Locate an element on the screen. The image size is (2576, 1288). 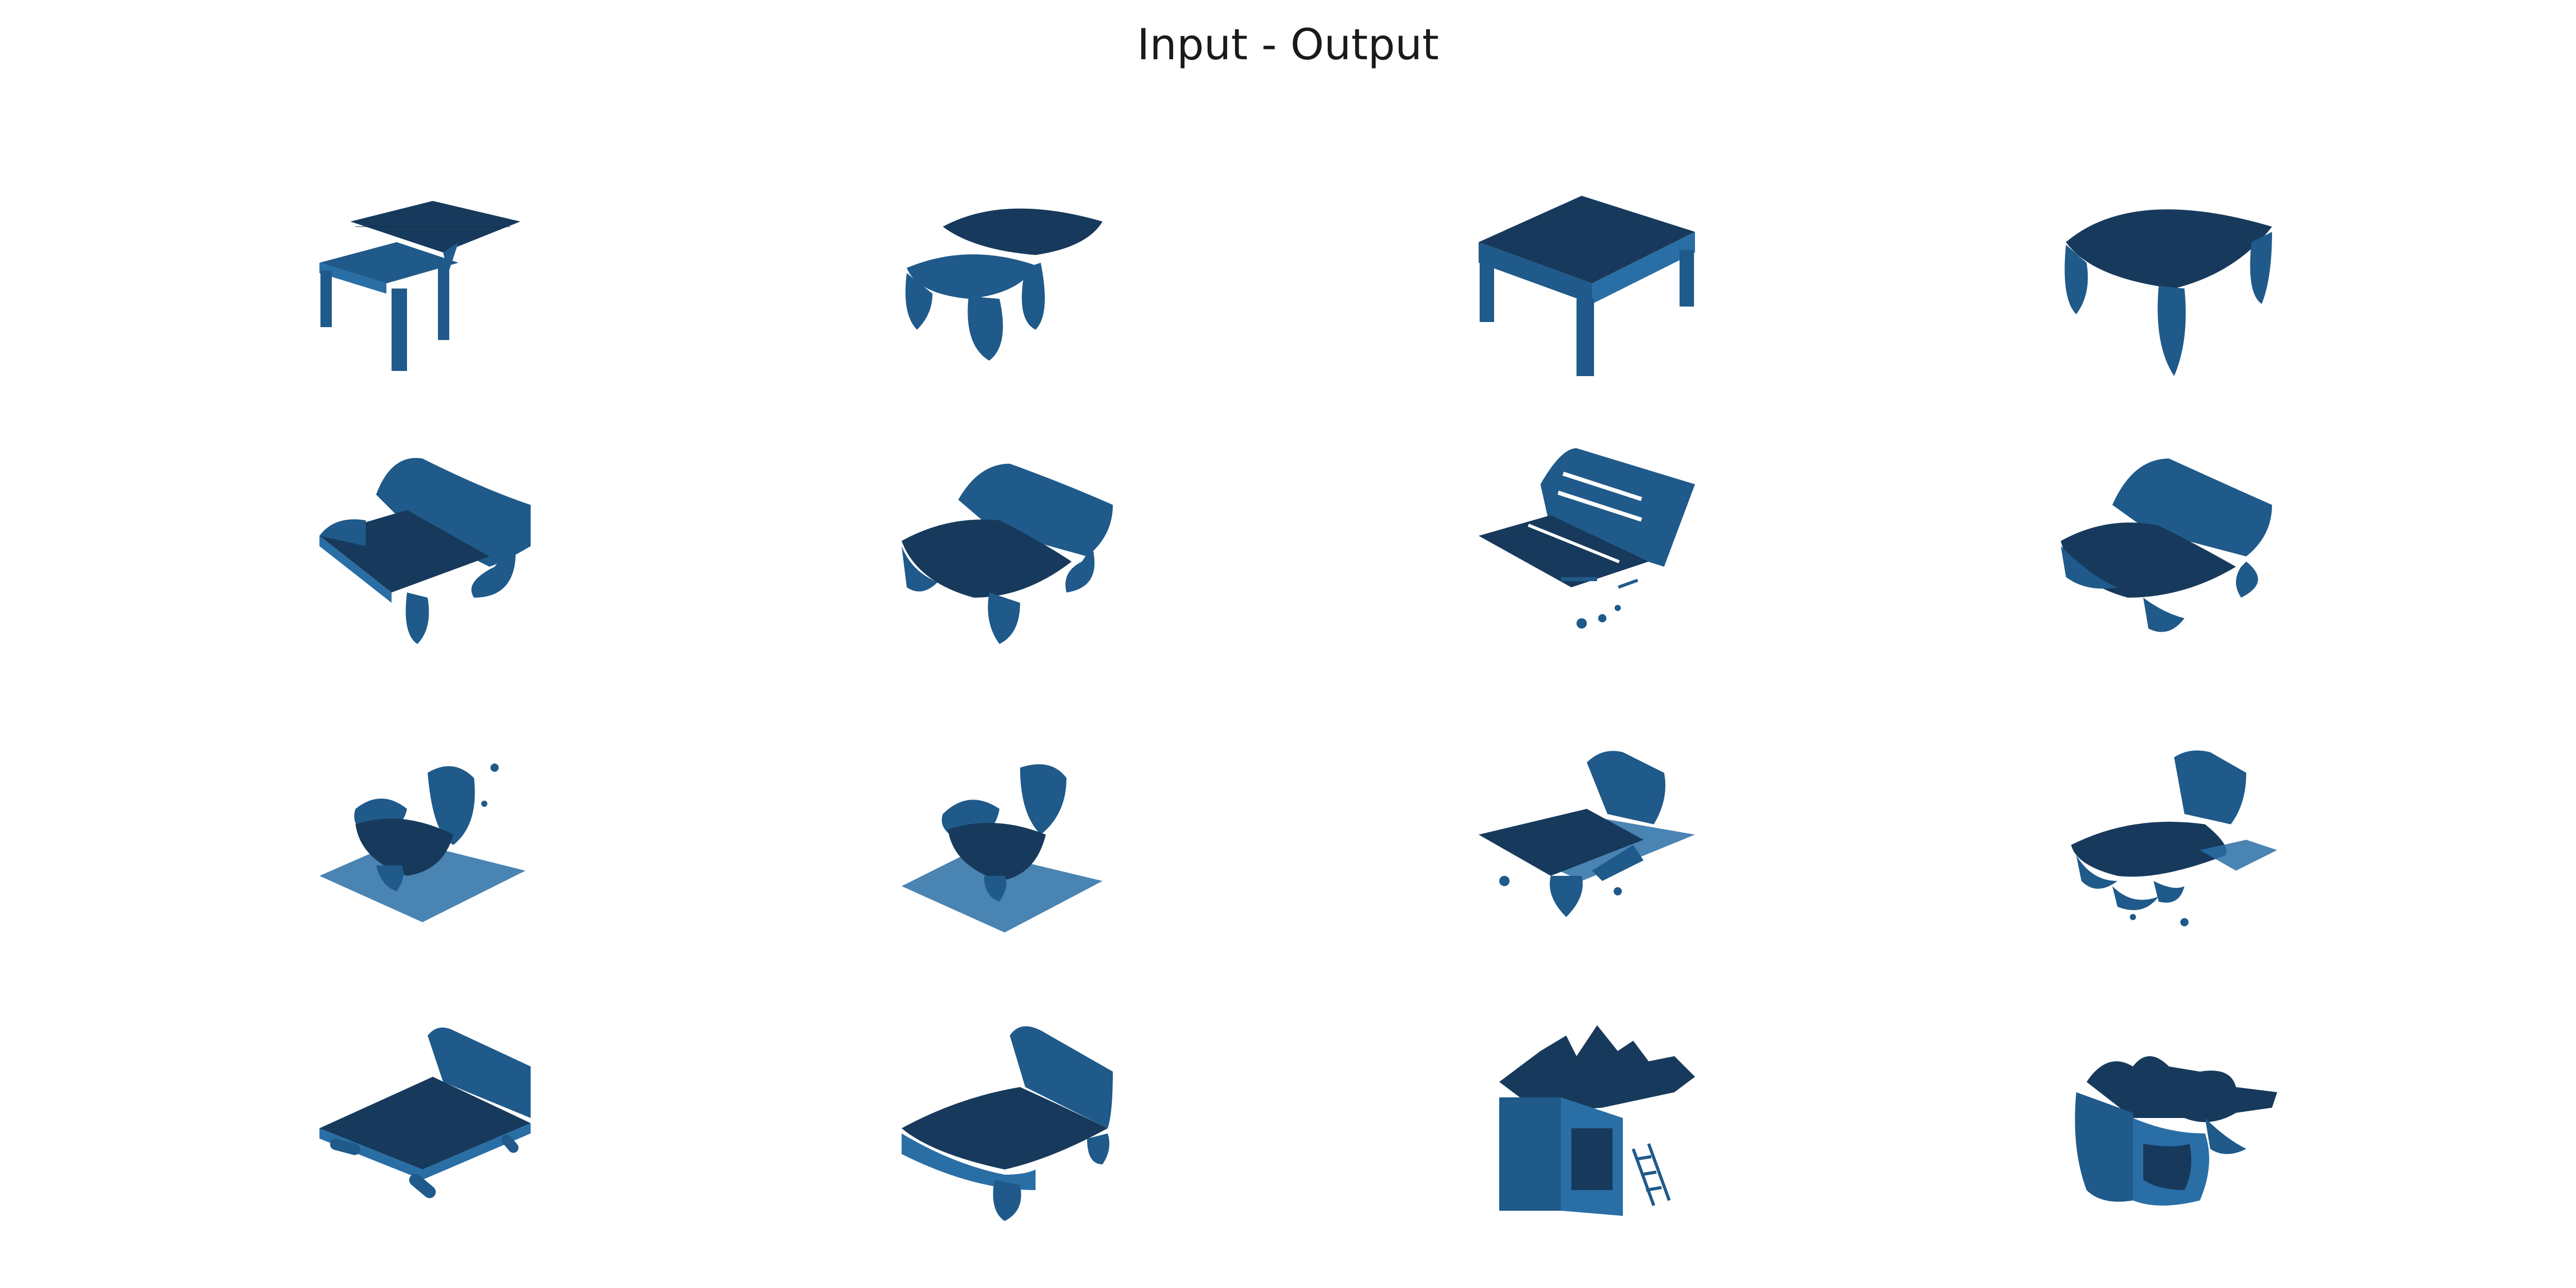
mesh-render-r1-c1 is located at coordinates (433, 288).